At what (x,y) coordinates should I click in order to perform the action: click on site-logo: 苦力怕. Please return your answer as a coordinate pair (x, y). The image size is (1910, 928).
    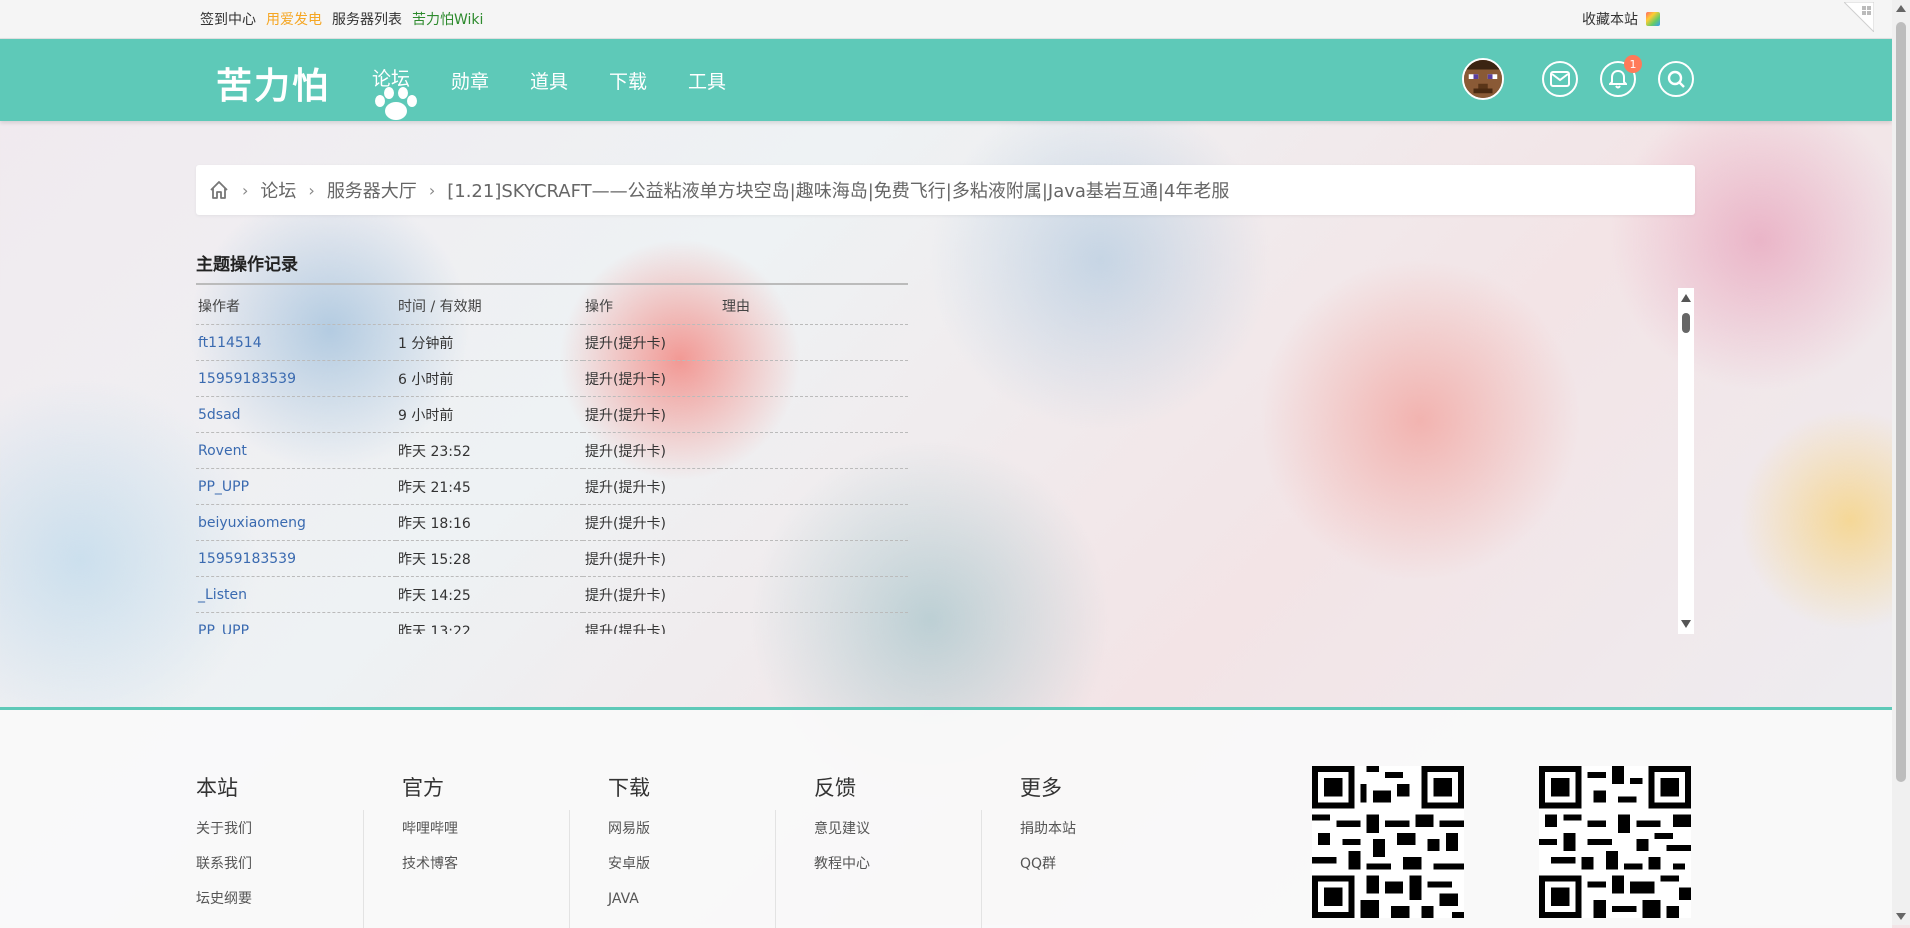
    Looking at the image, I should click on (273, 83).